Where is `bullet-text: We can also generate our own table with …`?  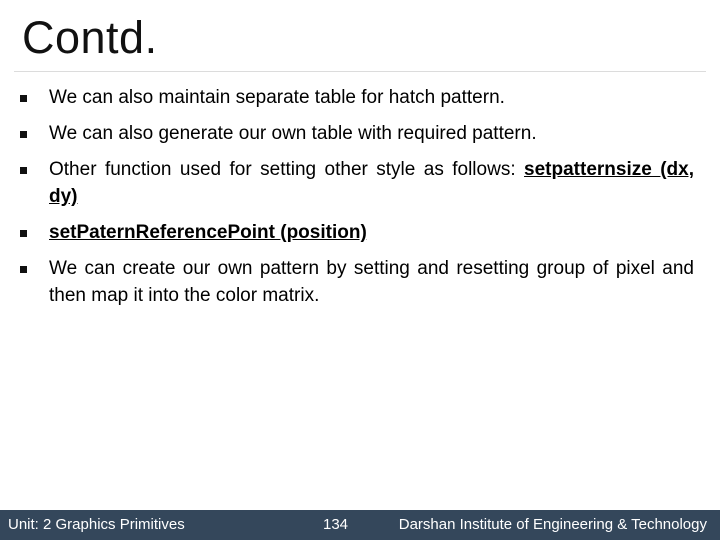 bullet-text: We can also generate our own table with … is located at coordinates (293, 133).